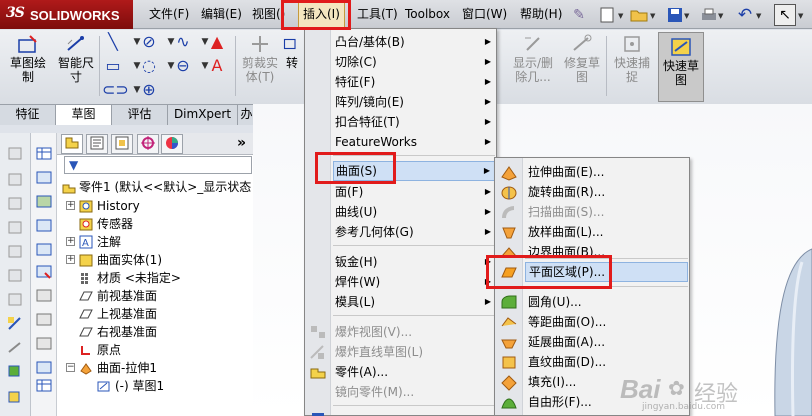 The height and width of the screenshot is (416, 812). Describe the element at coordinates (118, 206) in the screenshot. I see `tree-history: History` at that location.